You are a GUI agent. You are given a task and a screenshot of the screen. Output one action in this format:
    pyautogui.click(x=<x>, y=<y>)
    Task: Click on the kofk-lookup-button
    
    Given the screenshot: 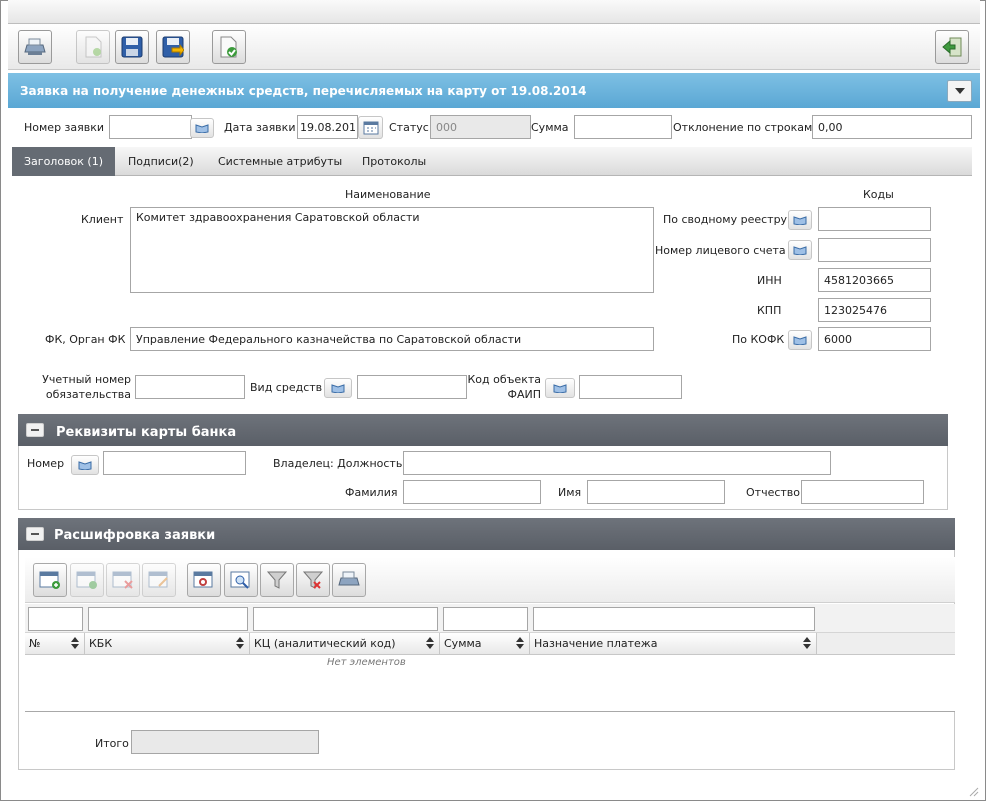 What is the action you would take?
    pyautogui.click(x=800, y=340)
    